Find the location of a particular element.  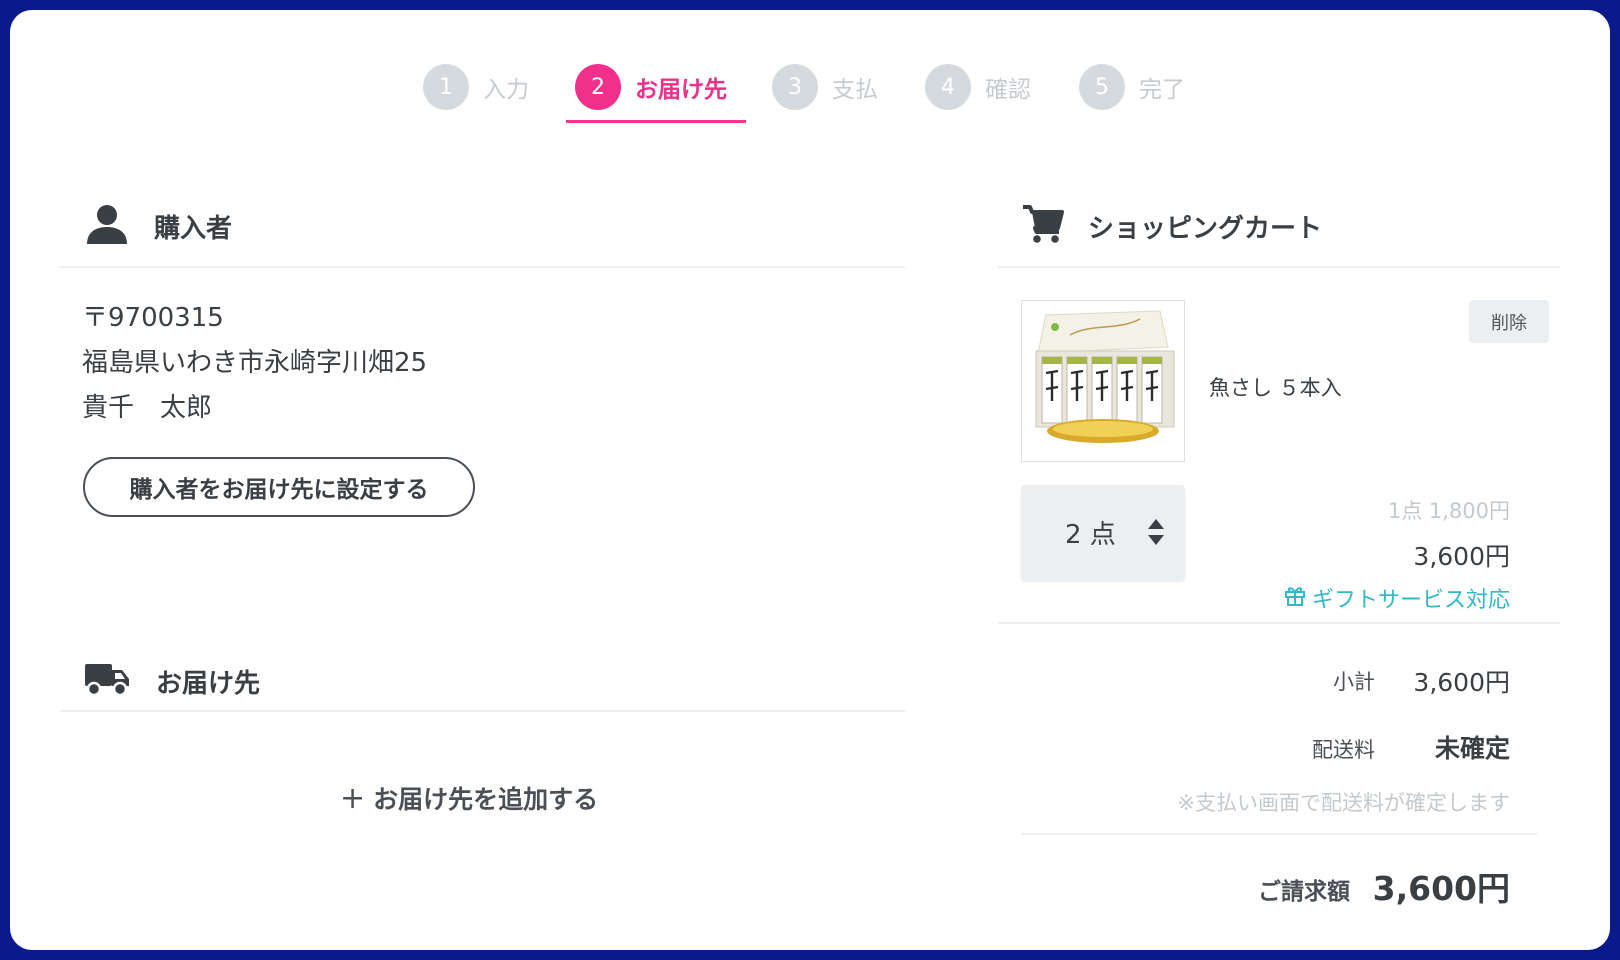

unit-price: 1点 1,800円 is located at coordinates (1448, 511).